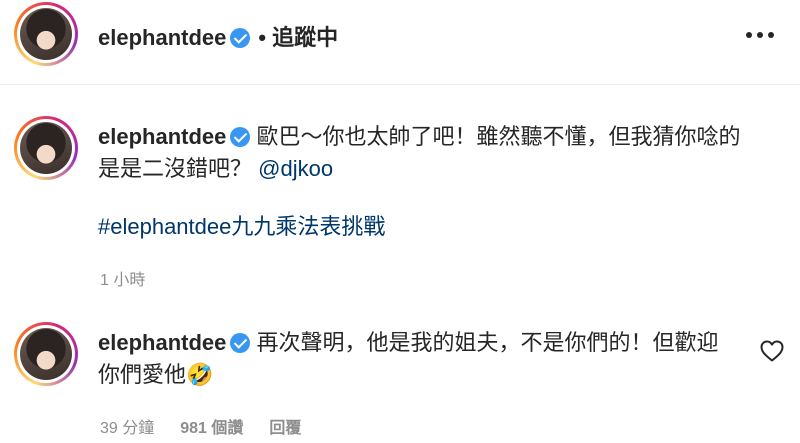 The image size is (800, 443). I want to click on divider, so click(400, 84).